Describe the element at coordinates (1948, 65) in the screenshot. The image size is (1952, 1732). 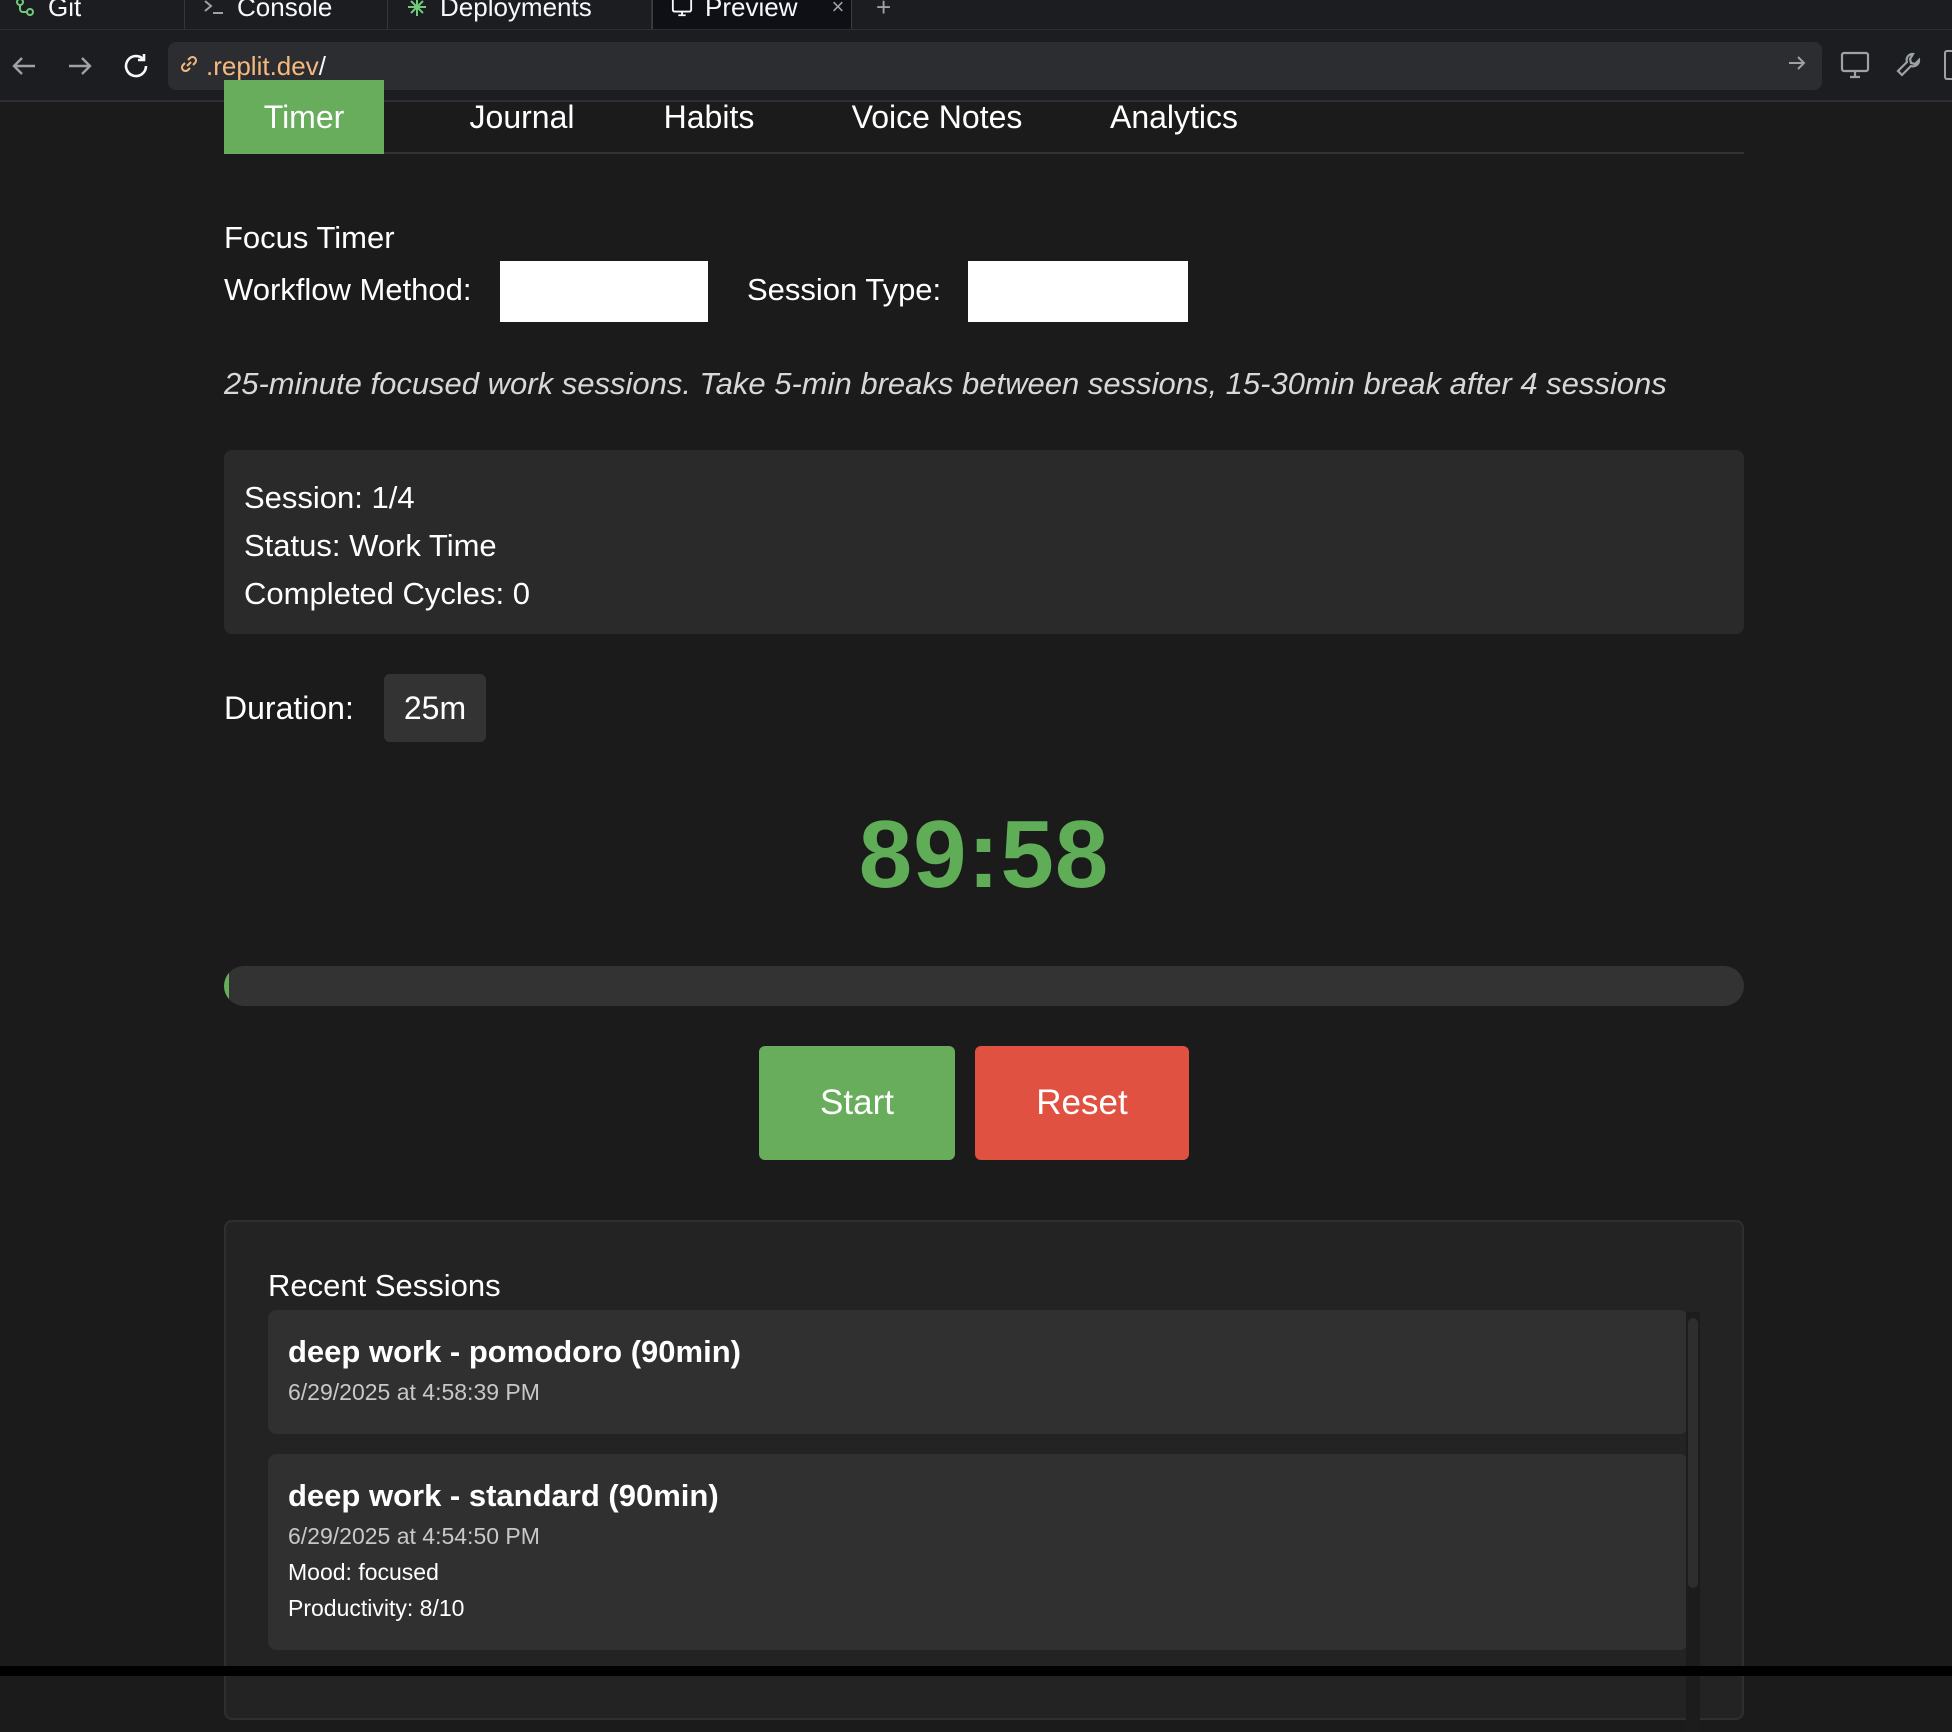
I see `panel-icon` at that location.